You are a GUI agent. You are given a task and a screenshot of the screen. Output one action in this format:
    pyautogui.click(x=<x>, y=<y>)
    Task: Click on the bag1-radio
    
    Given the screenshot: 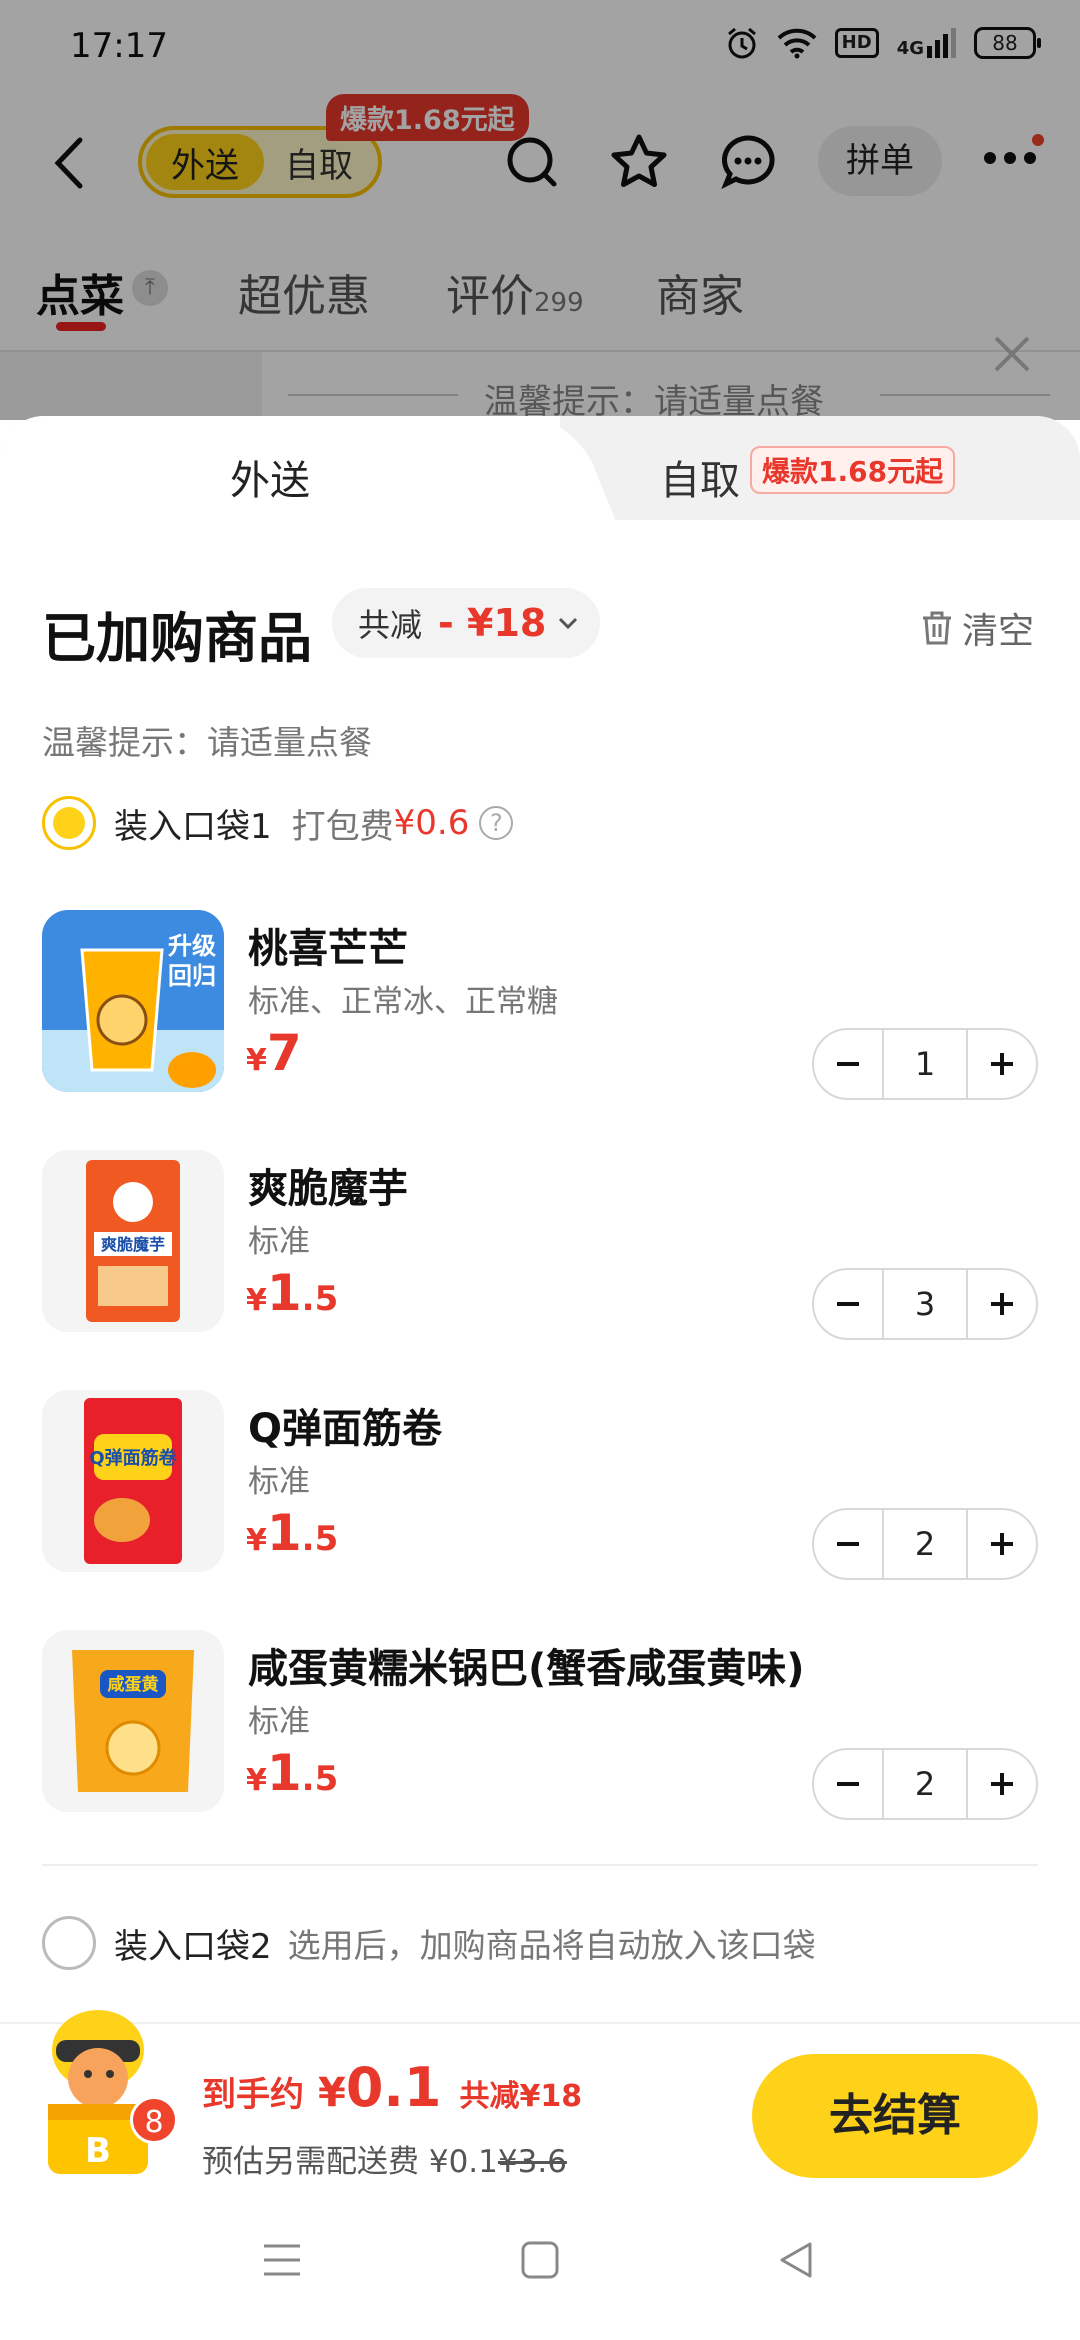 What is the action you would take?
    pyautogui.click(x=69, y=823)
    